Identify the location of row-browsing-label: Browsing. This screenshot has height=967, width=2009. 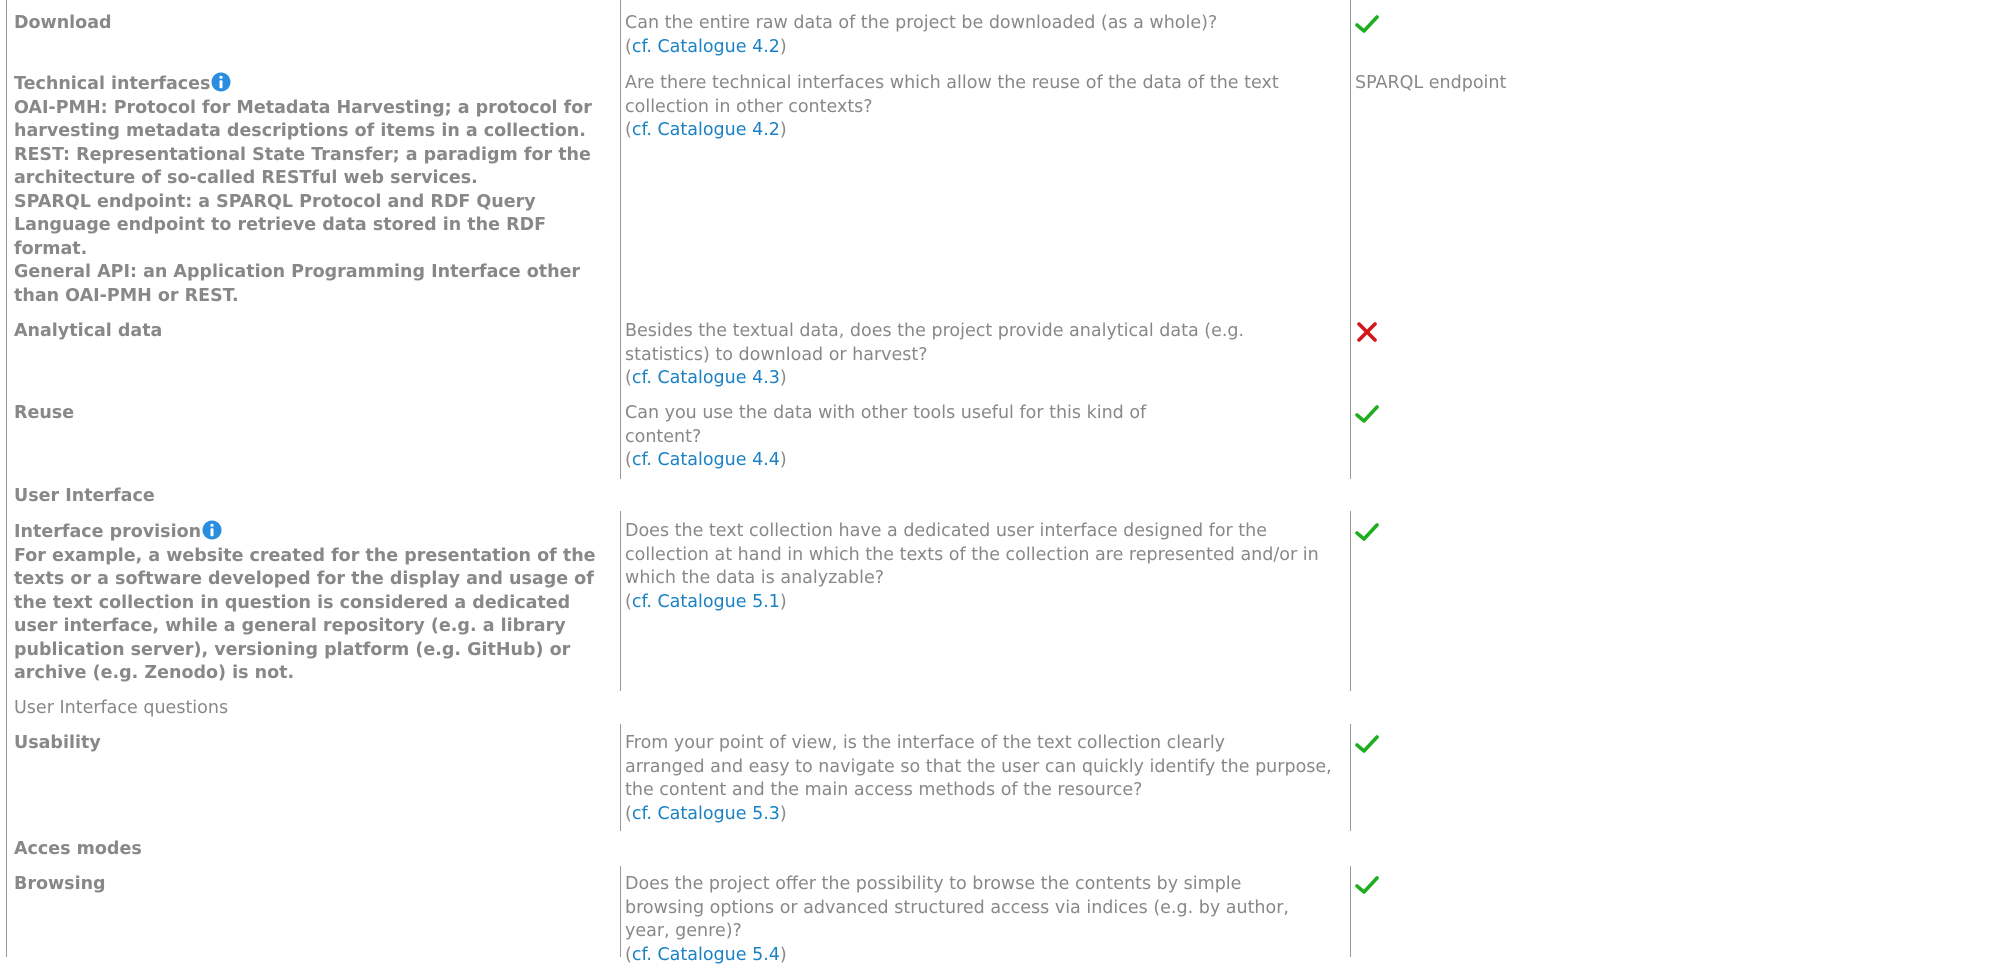
(314, 885).